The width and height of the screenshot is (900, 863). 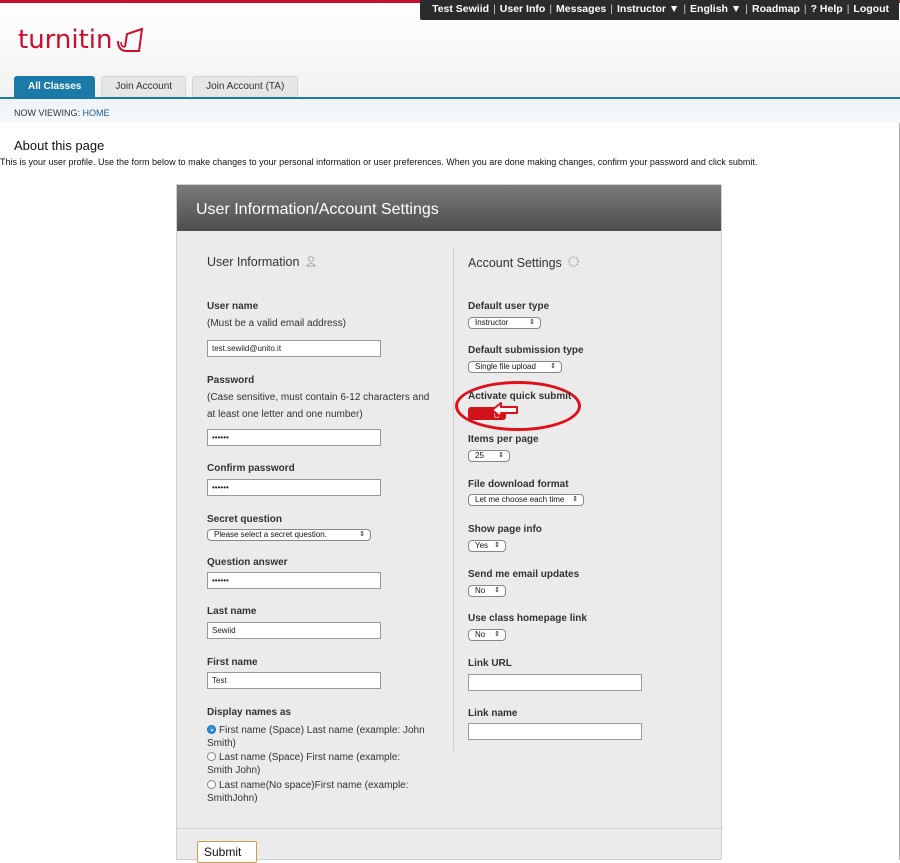 I want to click on secret-question-label: Secret question, so click(x=245, y=519).